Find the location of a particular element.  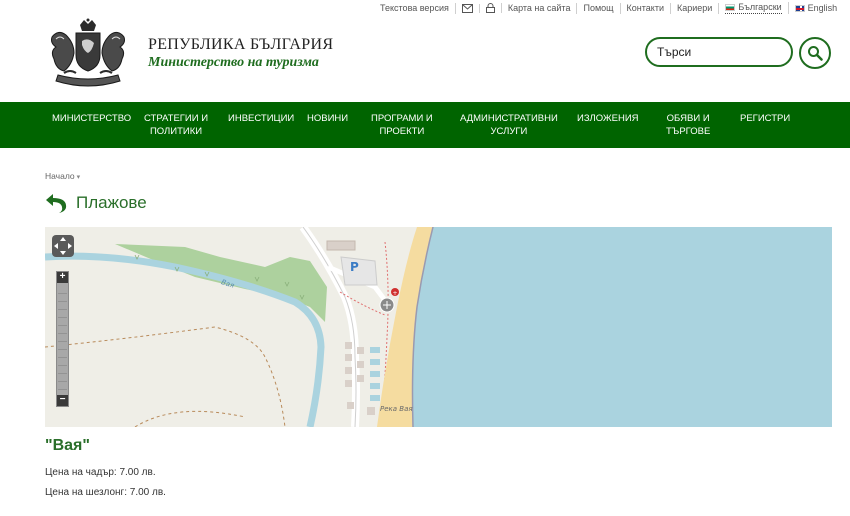

careers-label: Кариери is located at coordinates (694, 7).